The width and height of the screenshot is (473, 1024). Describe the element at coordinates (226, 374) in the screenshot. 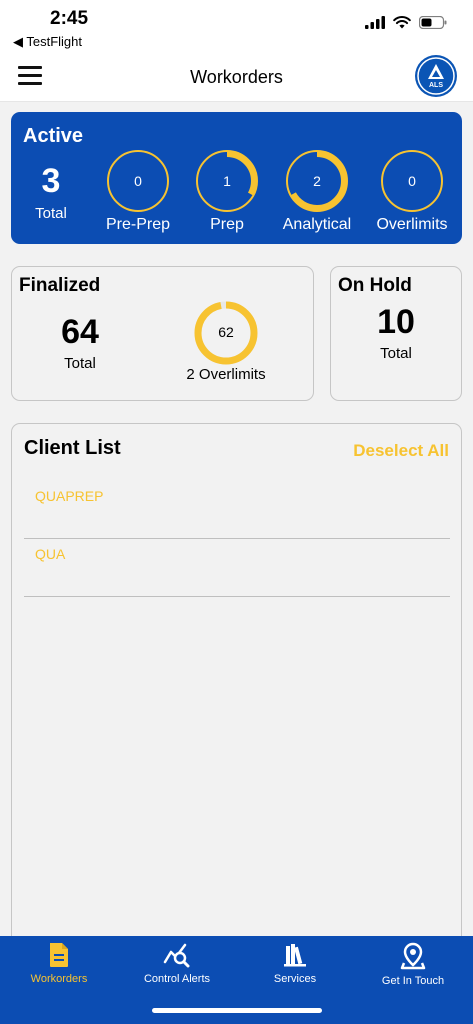

I see `finalized-overlimits-label: 2 Overlimits` at that location.